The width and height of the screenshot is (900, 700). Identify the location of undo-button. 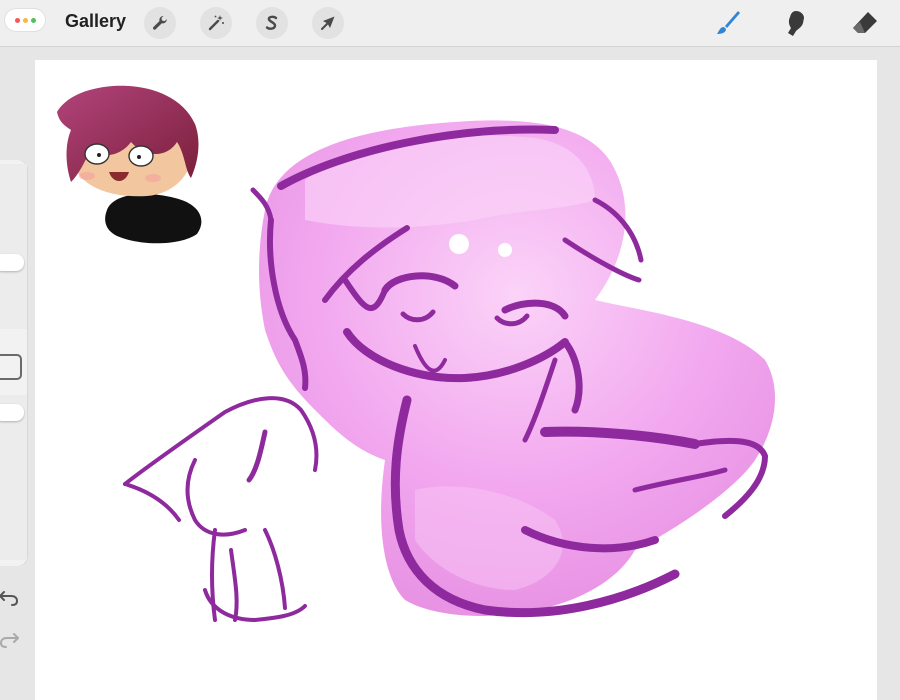
(11, 598).